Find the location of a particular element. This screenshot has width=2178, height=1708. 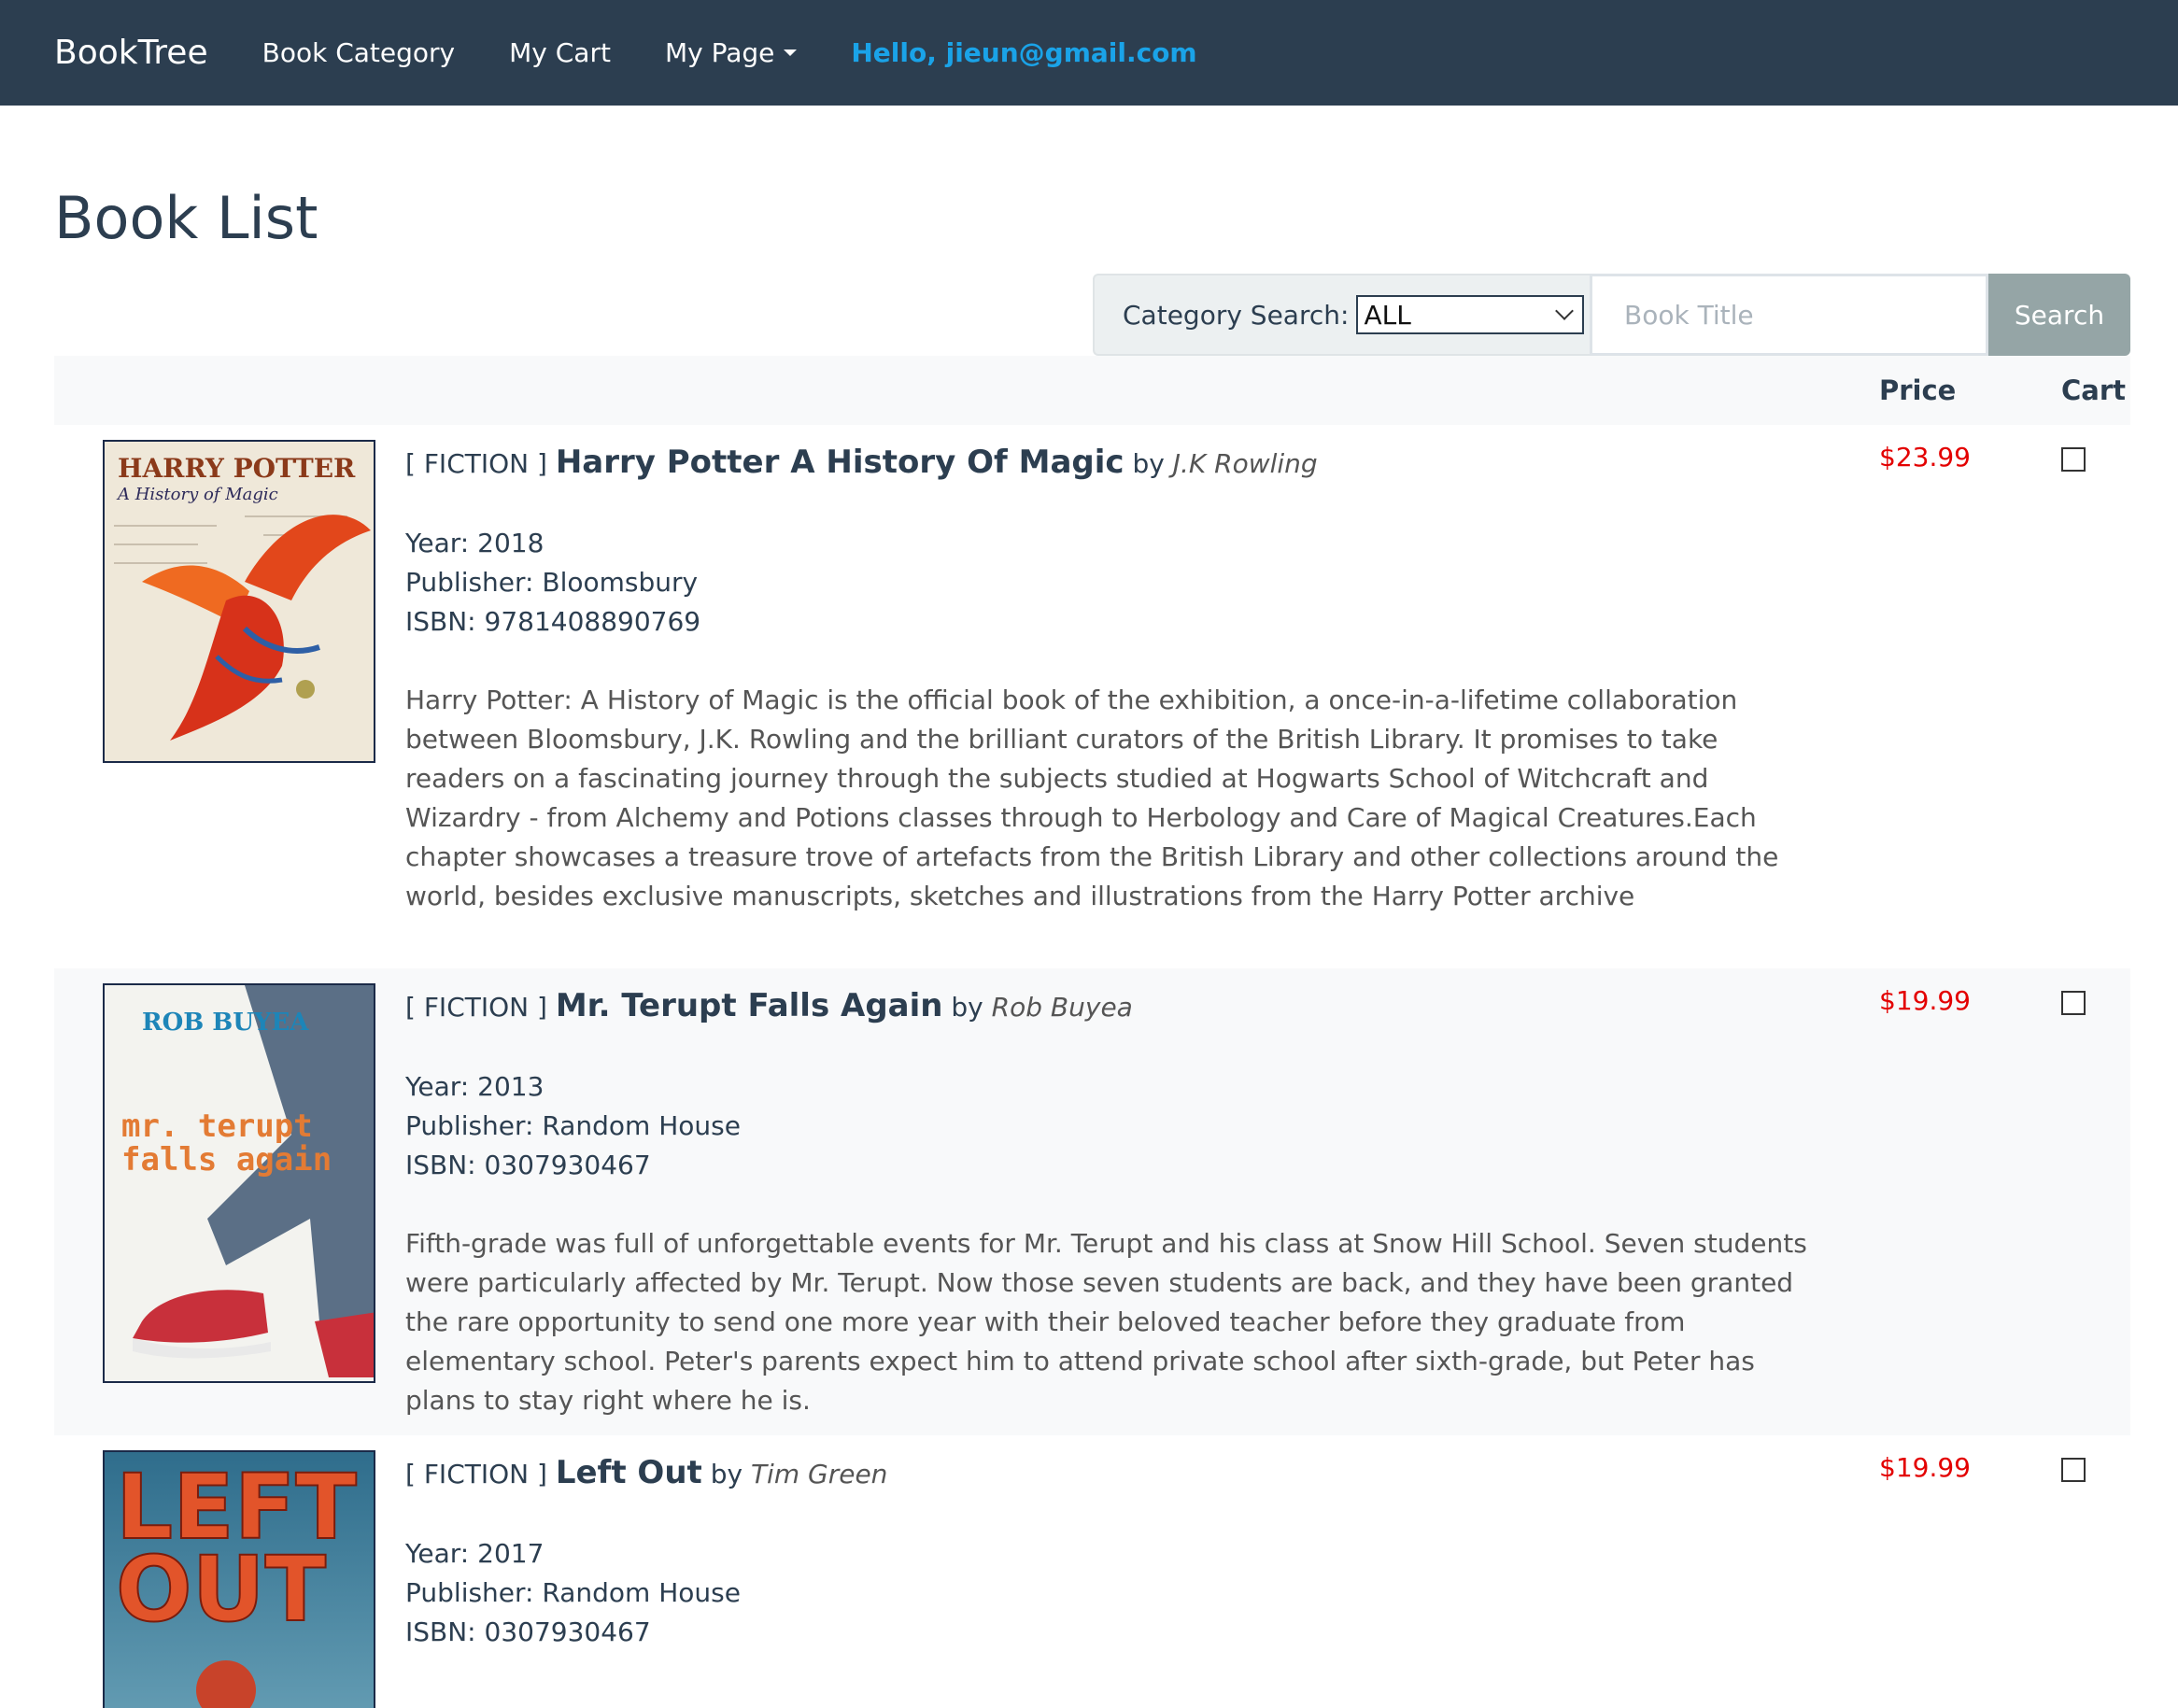

nav-book-category: Book Category is located at coordinates (359, 52).